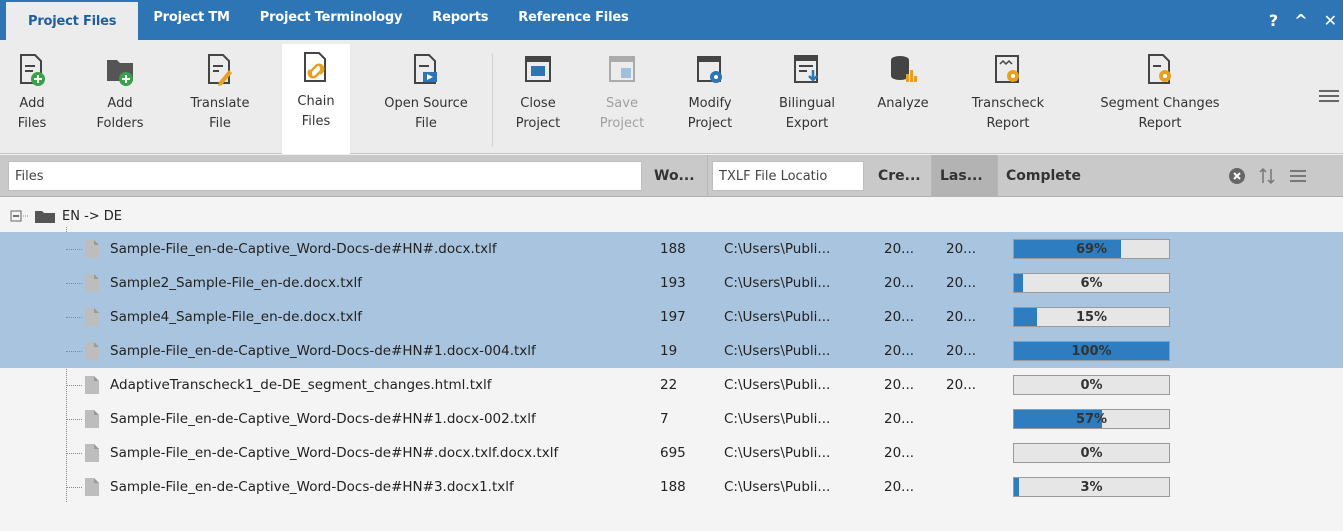 This screenshot has height=531, width=1343. Describe the element at coordinates (709, 69) in the screenshot. I see `modify-project-icon` at that location.